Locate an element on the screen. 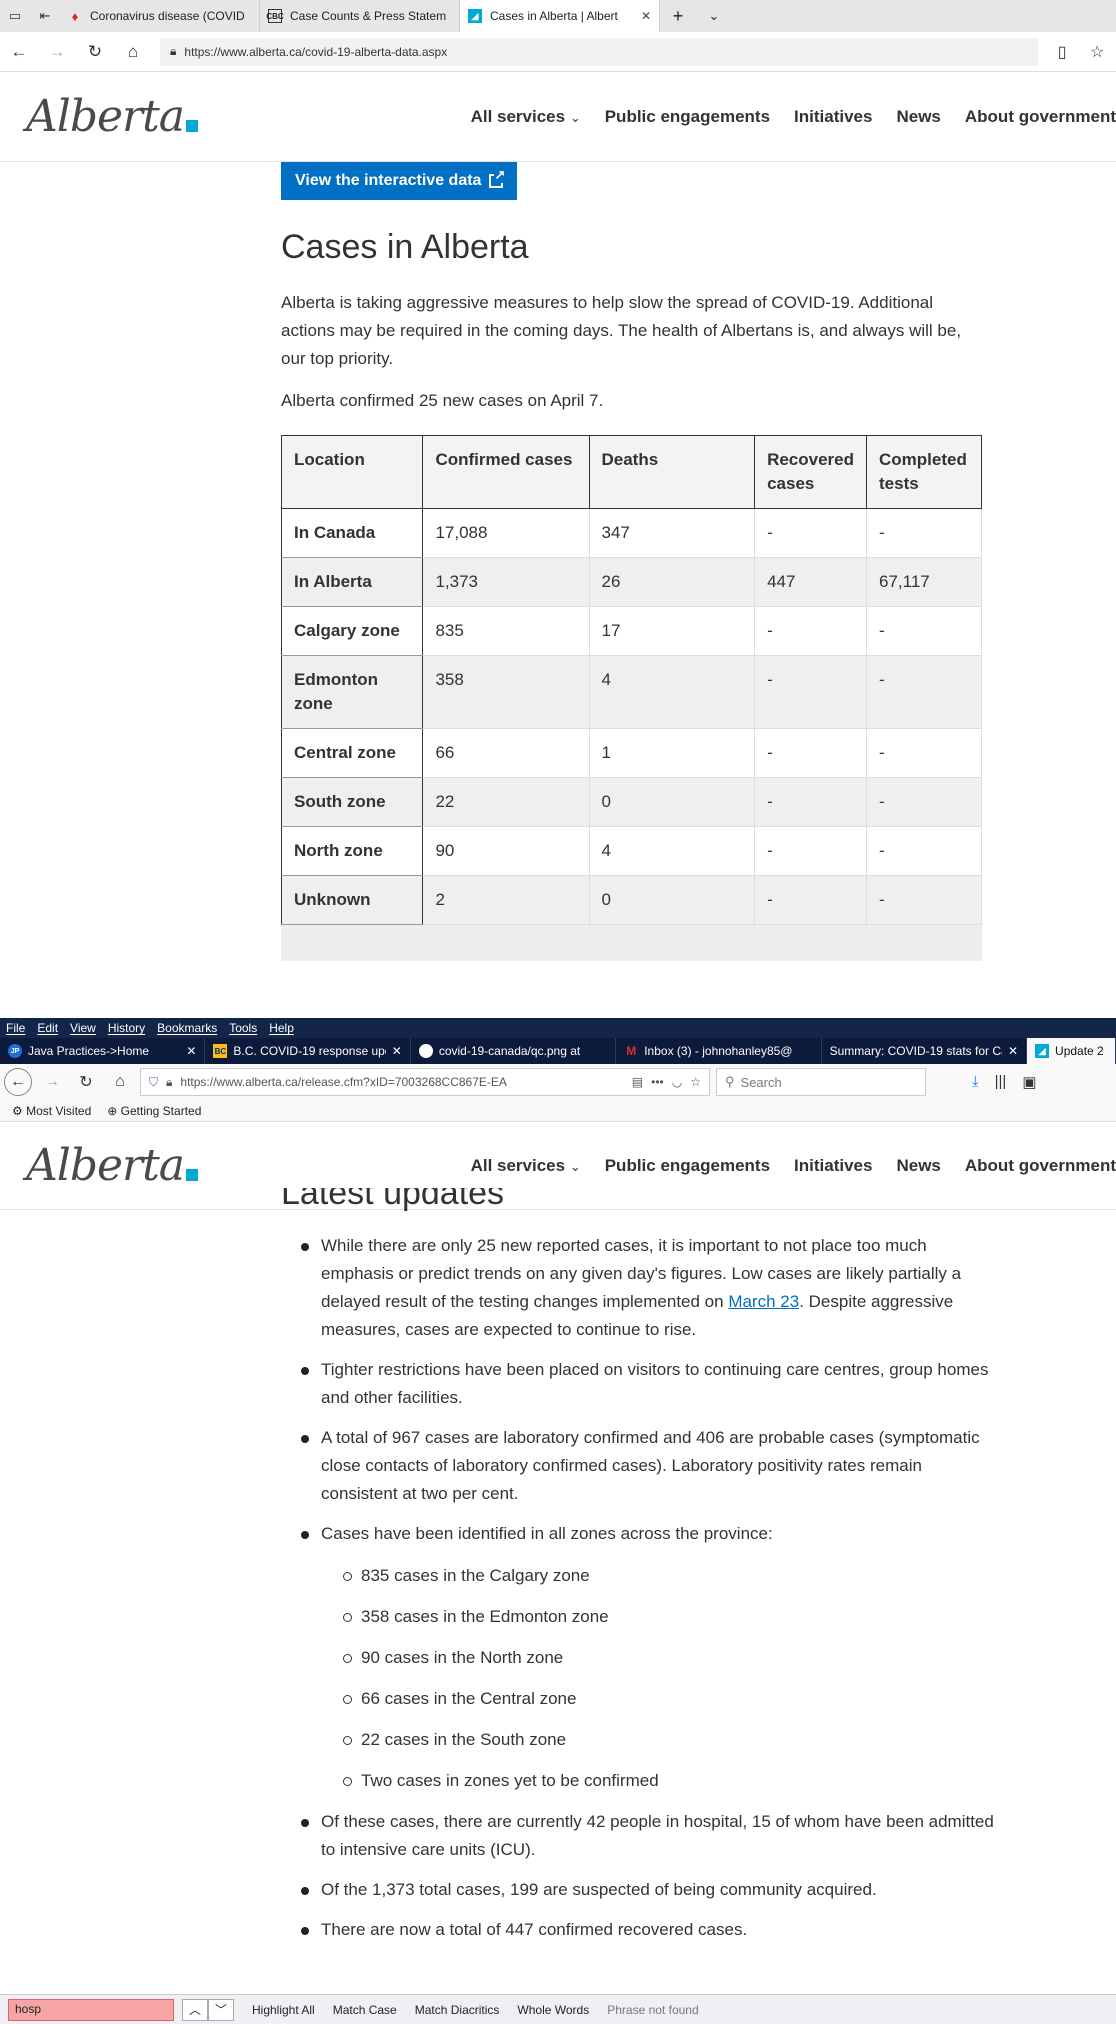  find-previous-icon: ︿ is located at coordinates (195, 2009).